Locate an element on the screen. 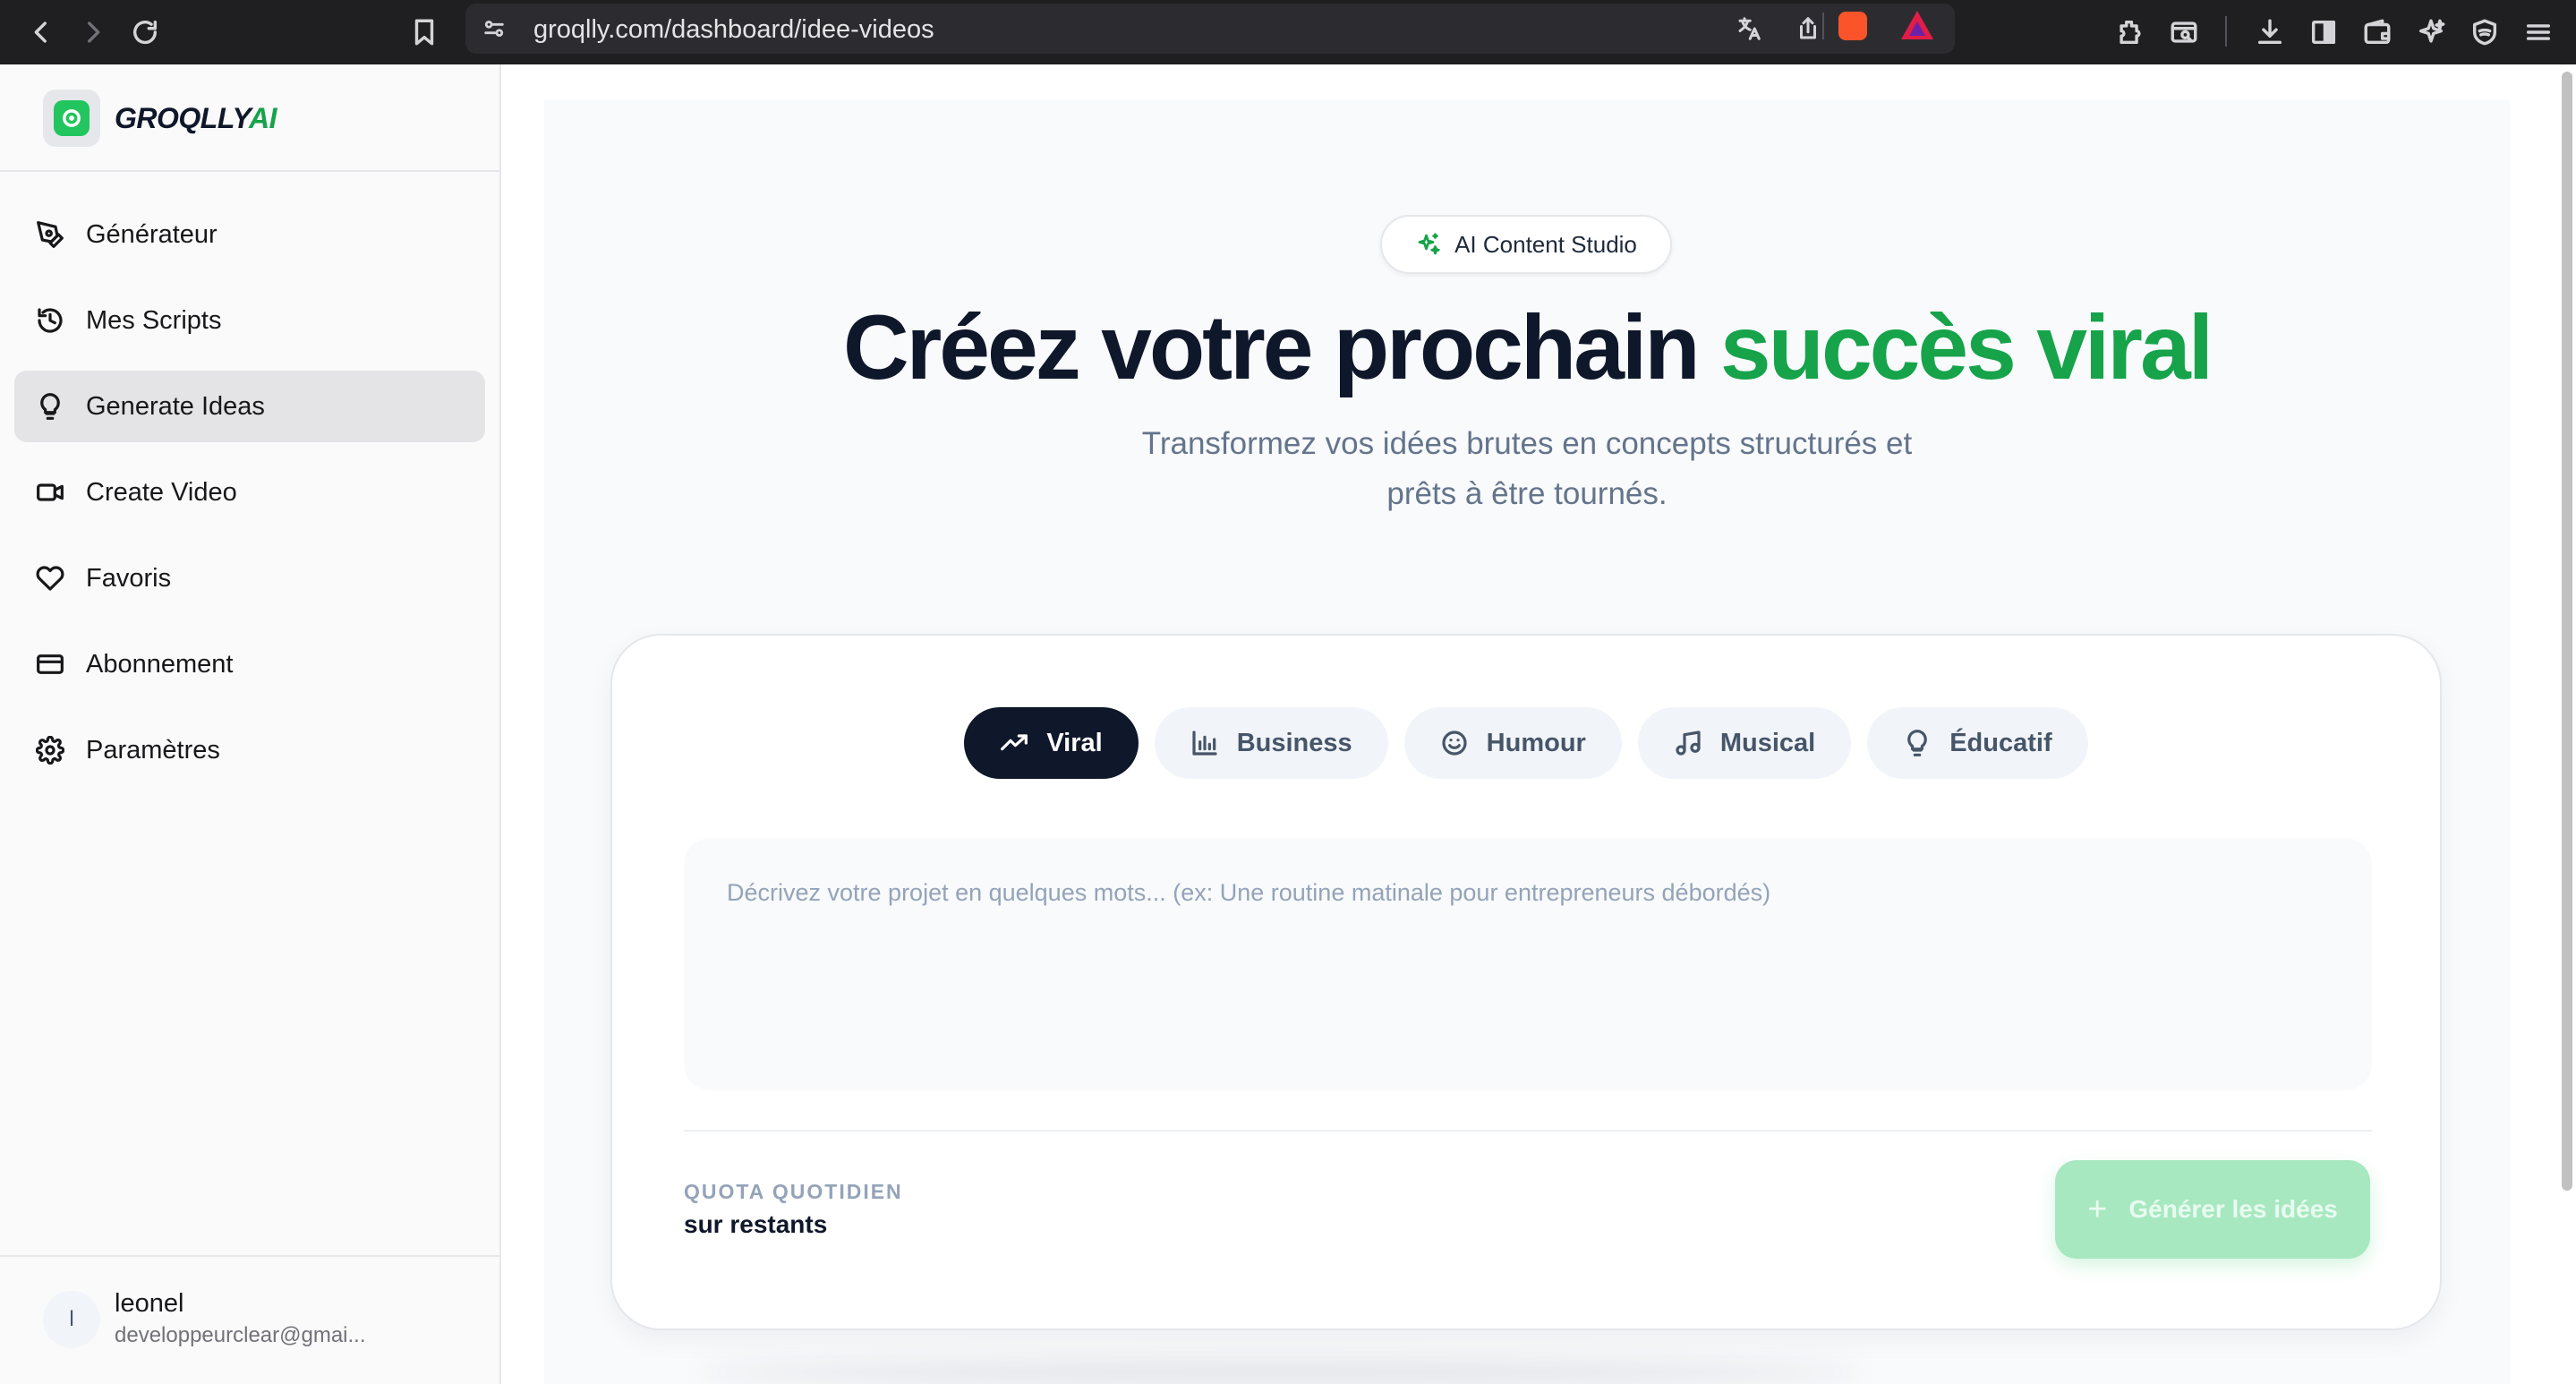 Image resolution: width=2576 pixels, height=1384 pixels. video-camera-icon is located at coordinates (50, 492).